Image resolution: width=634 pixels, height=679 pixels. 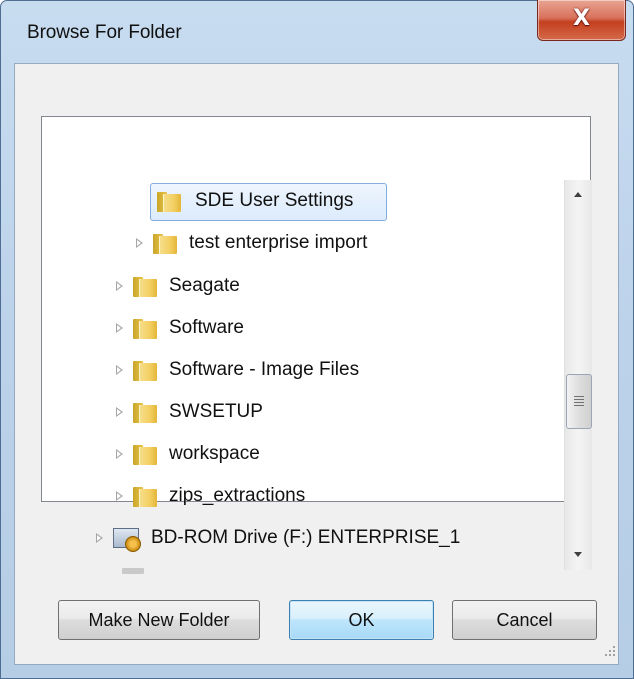 What do you see at coordinates (278, 242) in the screenshot?
I see `tree-item-label: test enterprise import` at bounding box center [278, 242].